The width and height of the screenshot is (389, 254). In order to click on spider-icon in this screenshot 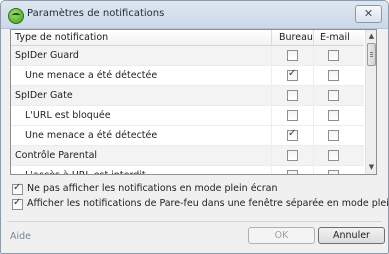, I will do `click(16, 16)`.